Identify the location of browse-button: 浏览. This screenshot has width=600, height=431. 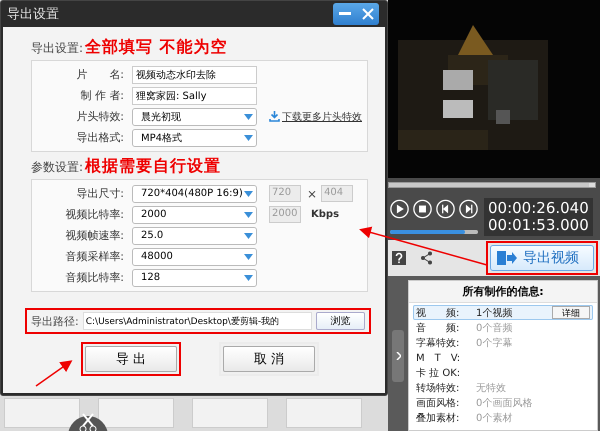
(340, 321).